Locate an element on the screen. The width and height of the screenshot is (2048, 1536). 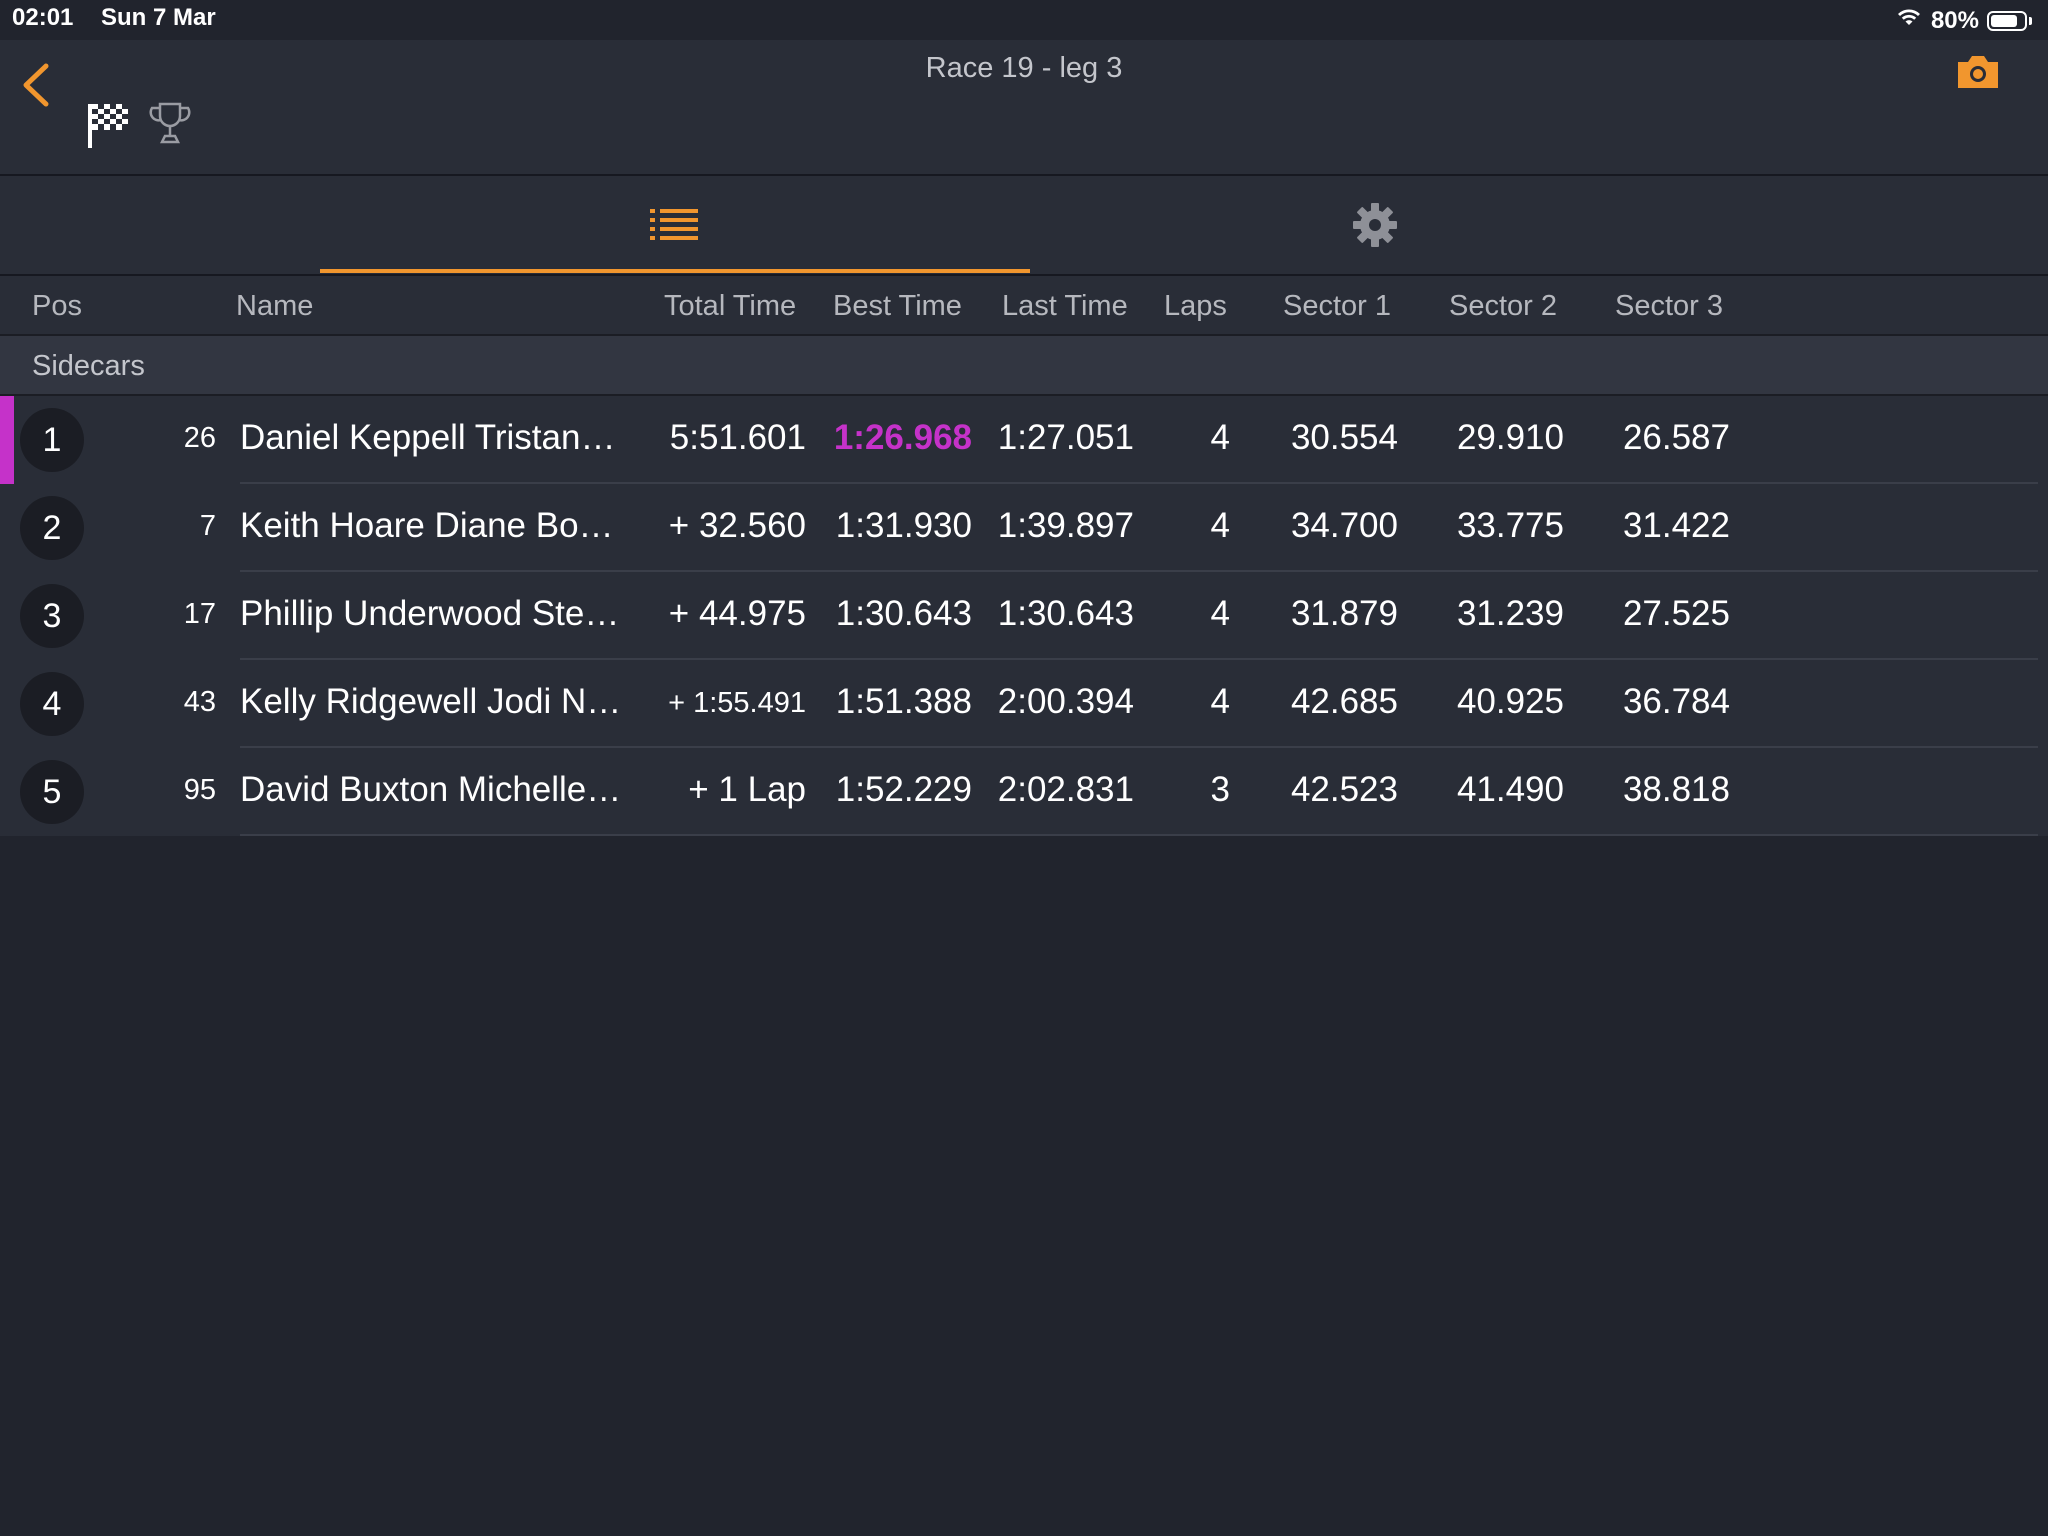
tab-results-list is located at coordinates (675, 225).